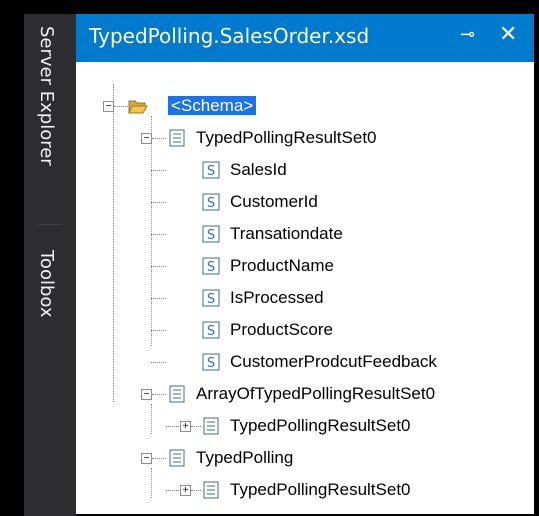 The image size is (539, 516). What do you see at coordinates (286, 233) in the screenshot?
I see `tree-node-label: Transationdate` at bounding box center [286, 233].